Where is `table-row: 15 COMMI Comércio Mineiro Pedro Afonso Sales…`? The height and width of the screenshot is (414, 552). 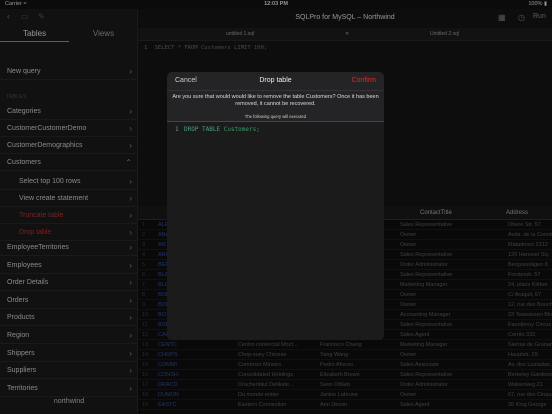
table-row: 15 COMMI Comércio Mineiro Pedro Afonso Sales… is located at coordinates (345, 365).